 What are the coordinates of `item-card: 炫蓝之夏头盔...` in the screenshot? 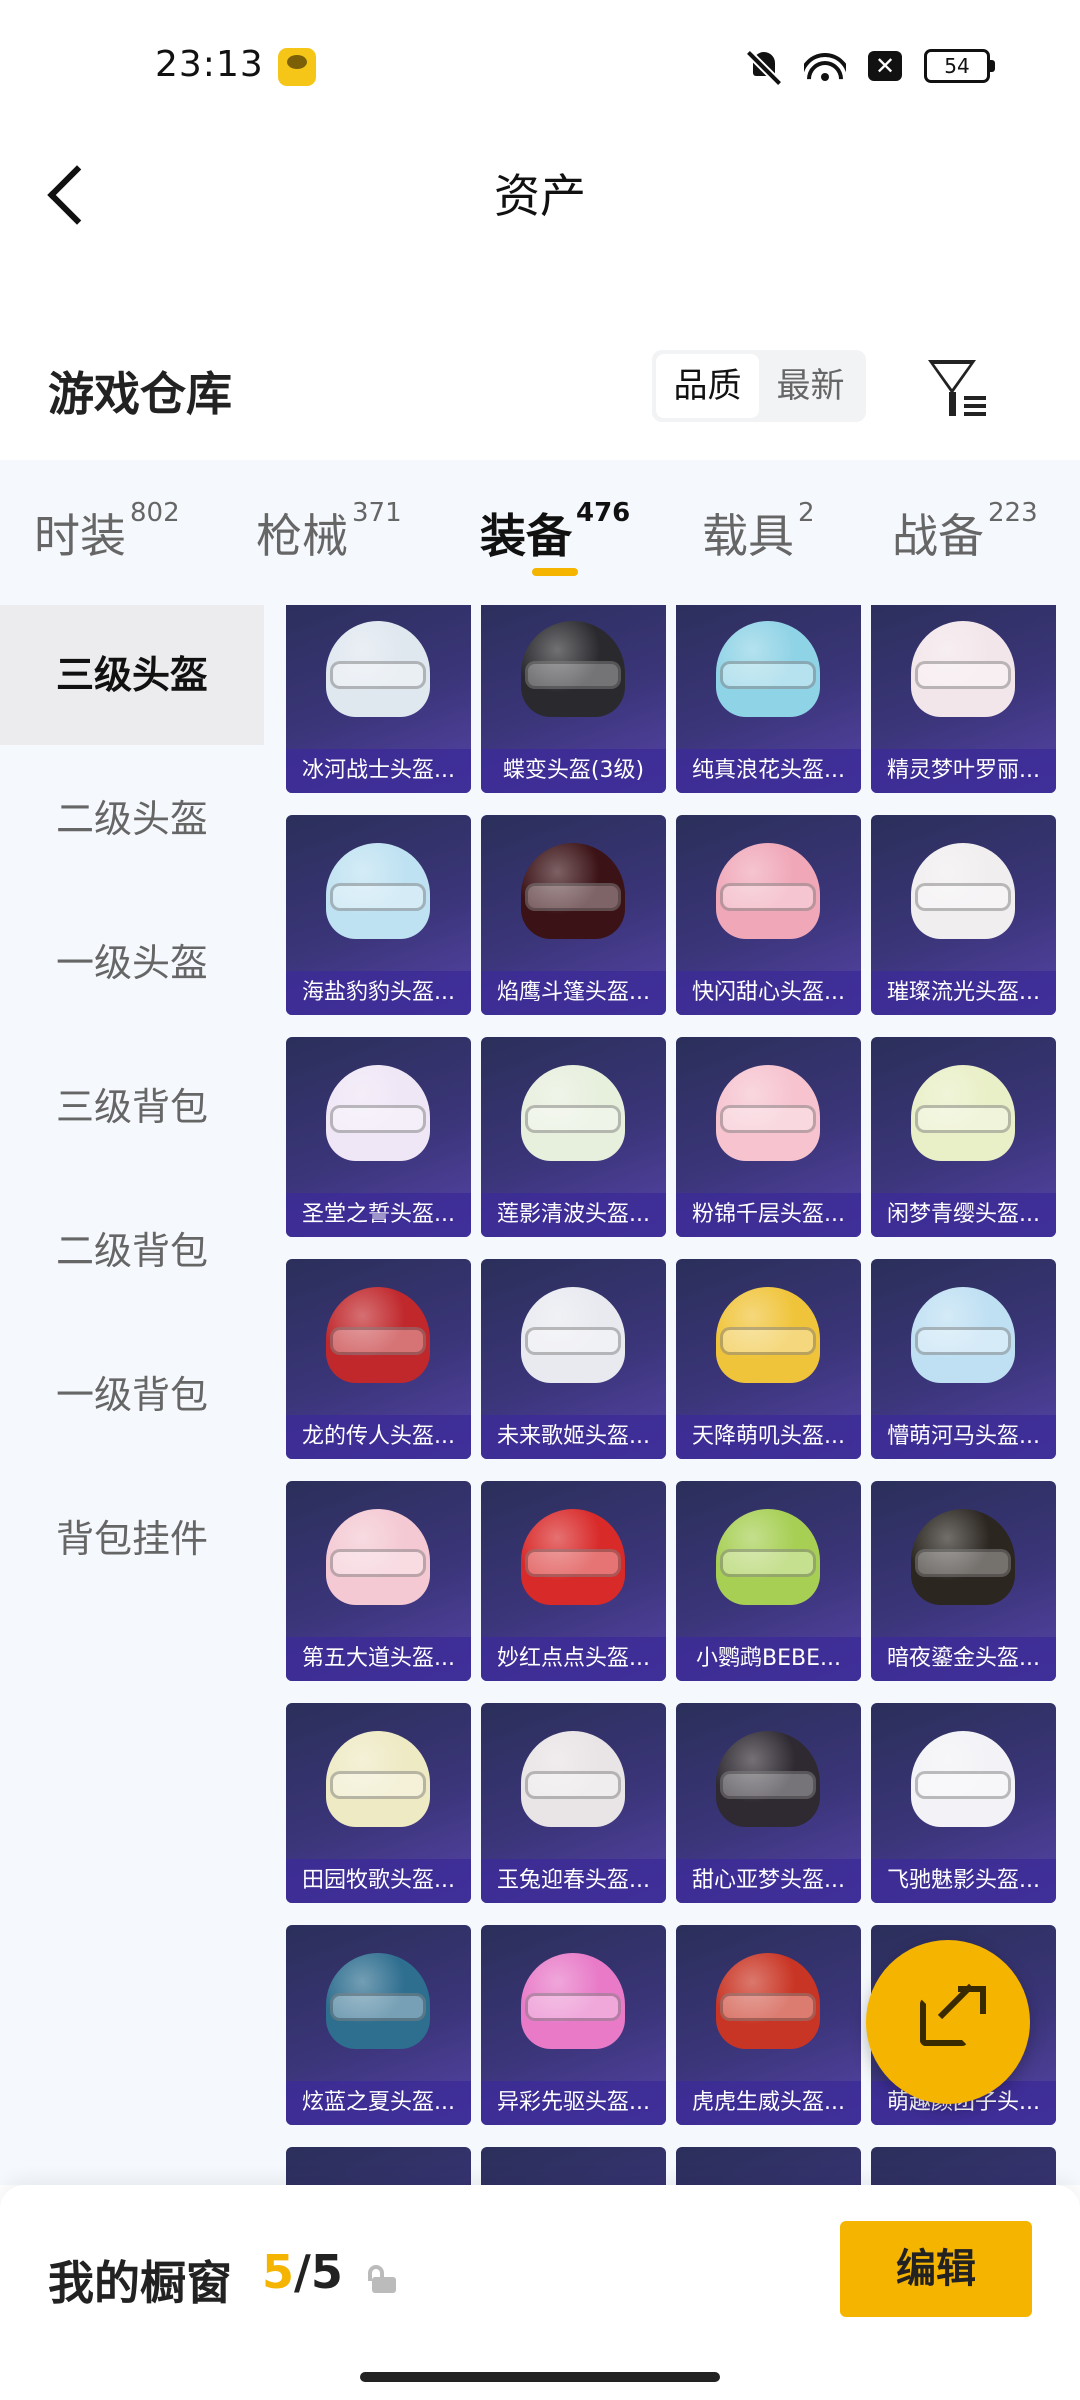 It's located at (378, 2025).